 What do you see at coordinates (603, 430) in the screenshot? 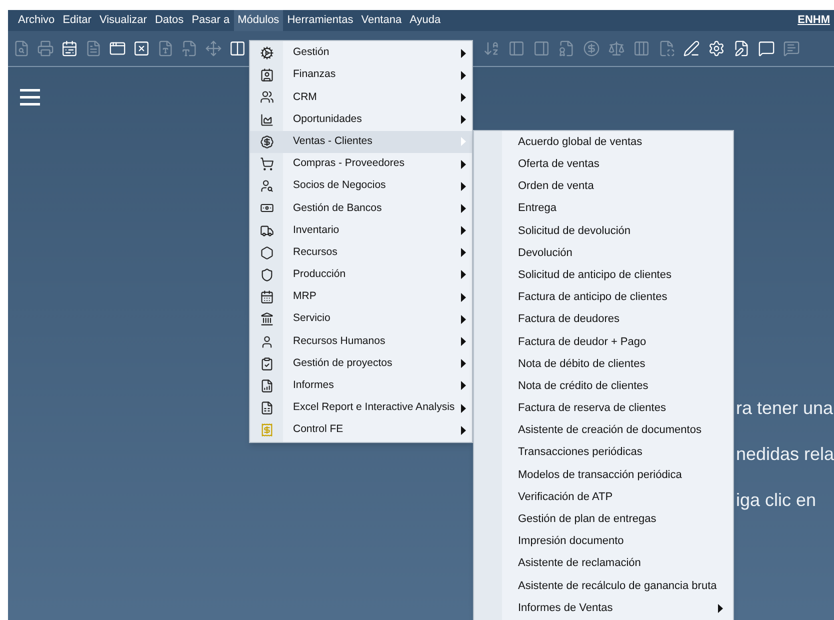
I see `menu-item: Asistente de creación de documentos` at bounding box center [603, 430].